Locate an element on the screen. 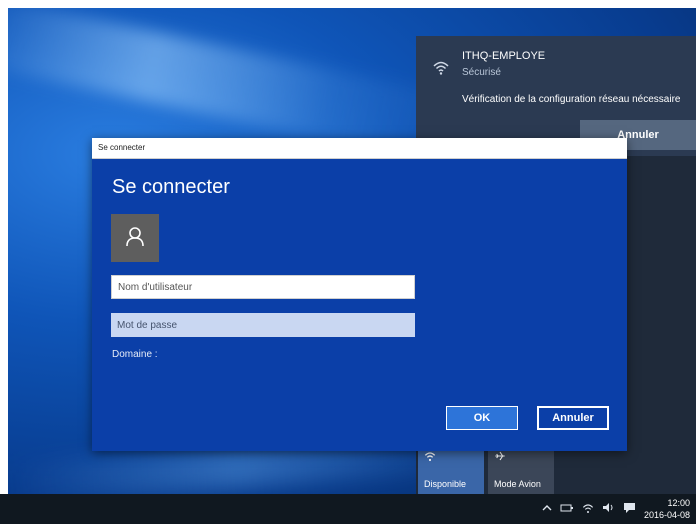  quick-action-airplane-mode: Mode Avion is located at coordinates (521, 470).